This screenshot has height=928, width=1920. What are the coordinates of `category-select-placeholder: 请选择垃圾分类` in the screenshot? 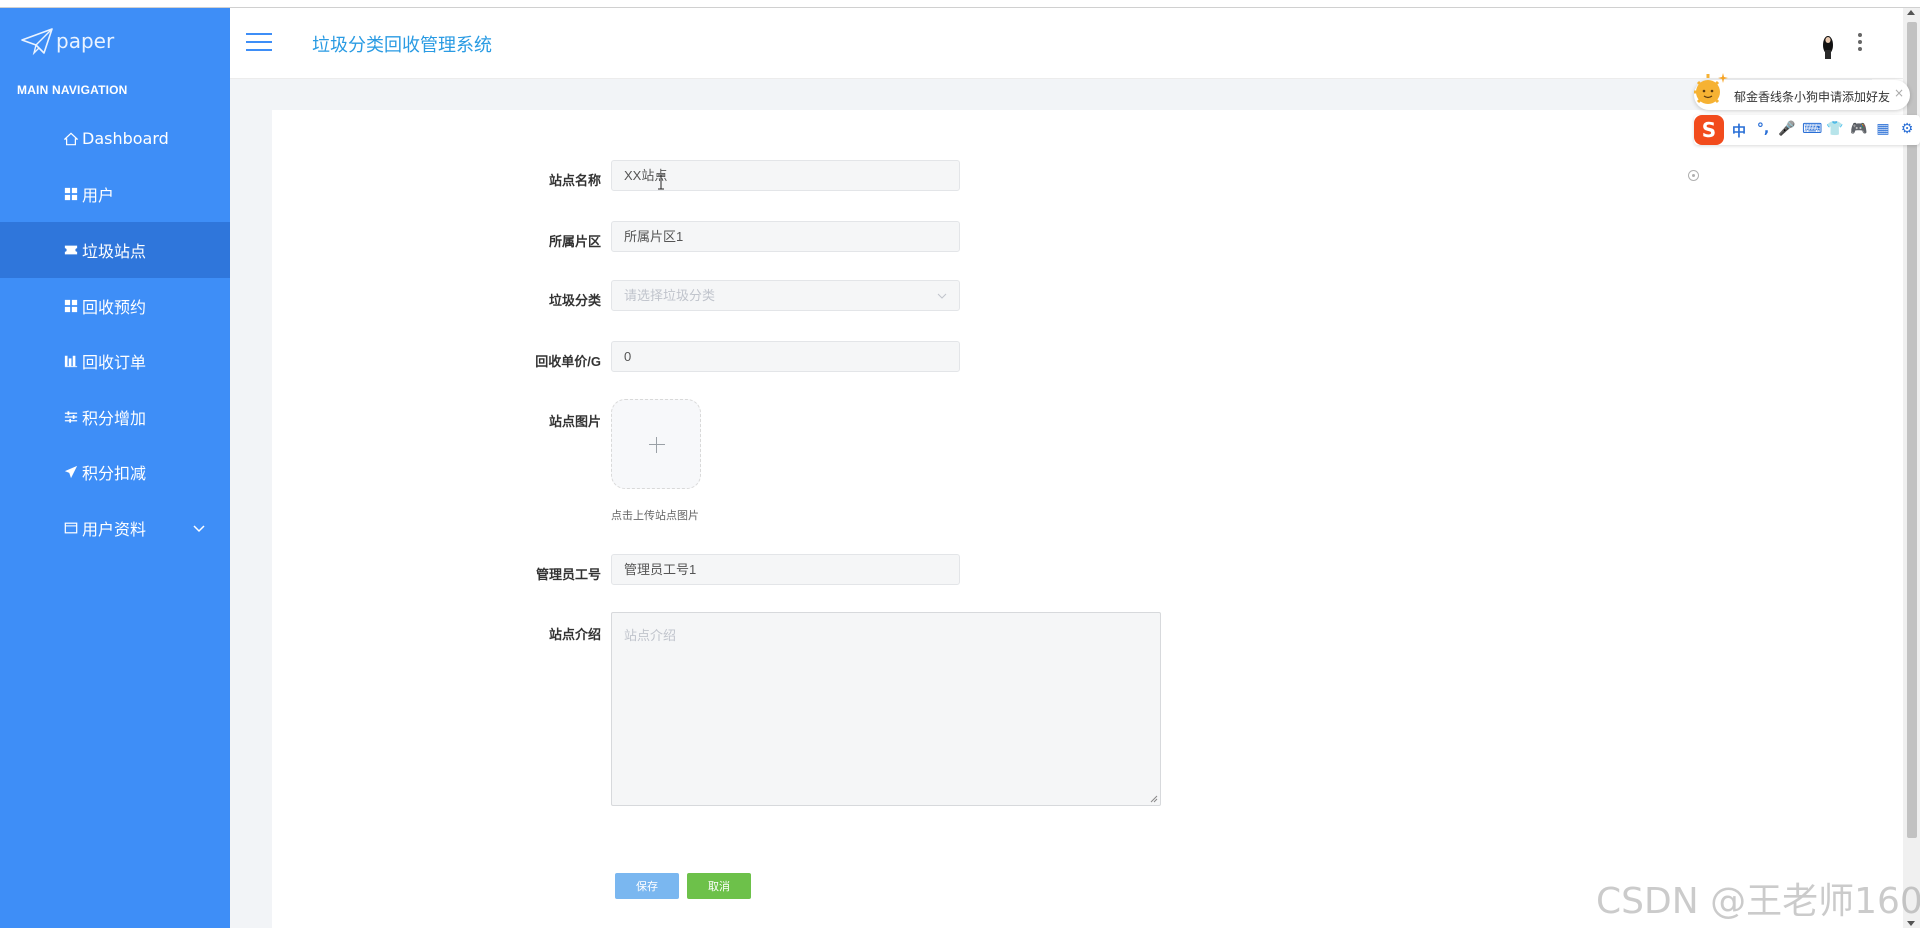 It's located at (670, 295).